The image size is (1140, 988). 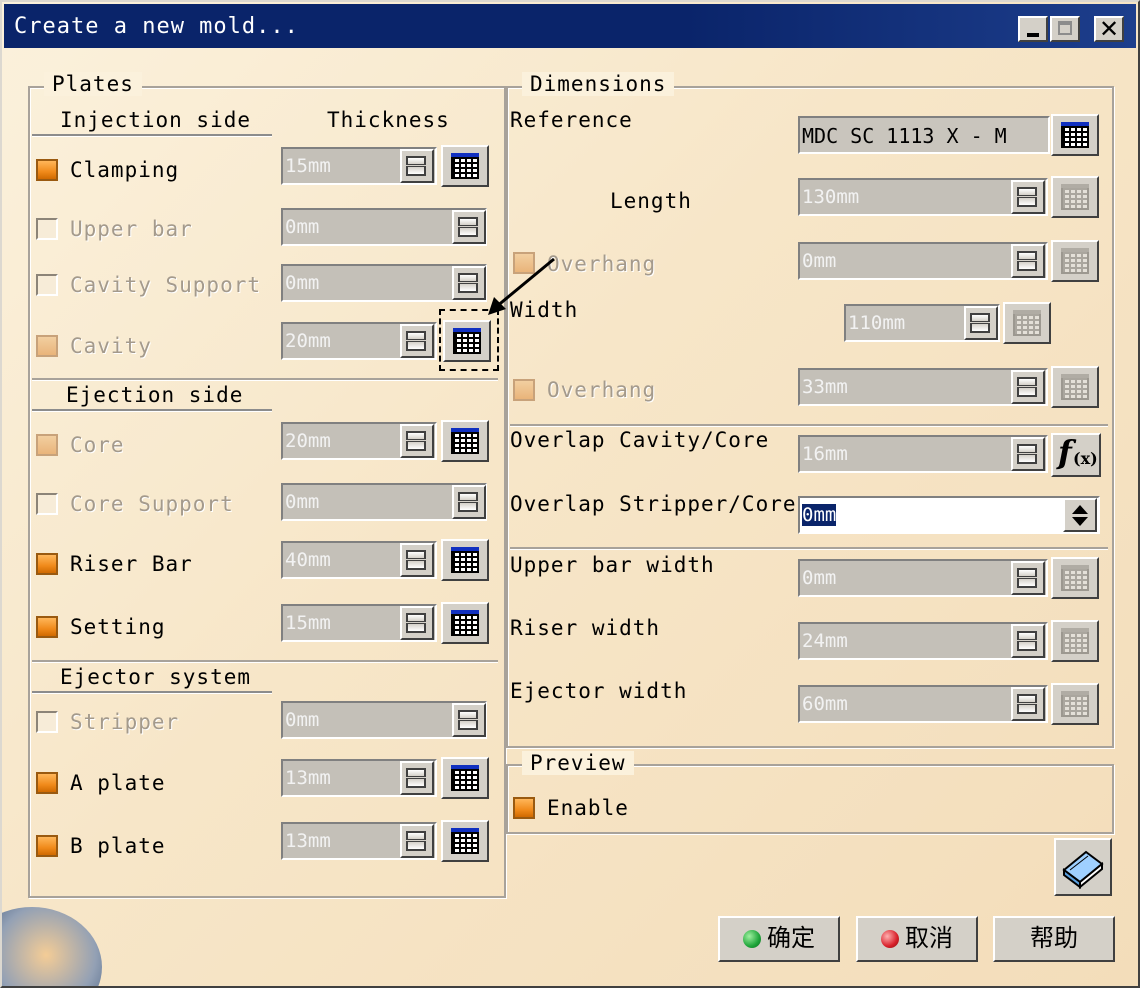 What do you see at coordinates (47, 564) in the screenshot?
I see `riser-bar-checkbox` at bounding box center [47, 564].